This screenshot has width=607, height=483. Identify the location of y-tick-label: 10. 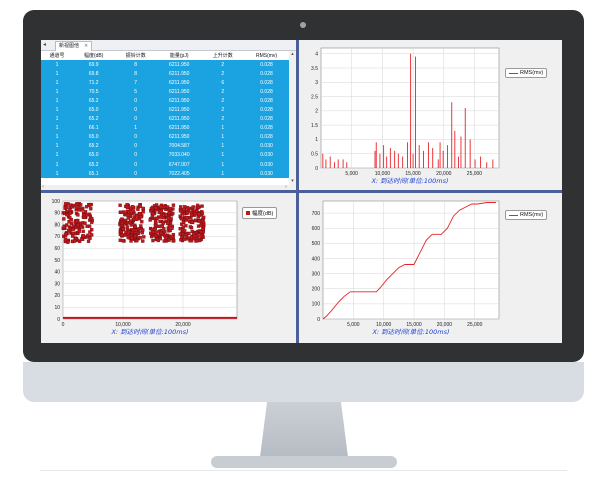
(57, 308).